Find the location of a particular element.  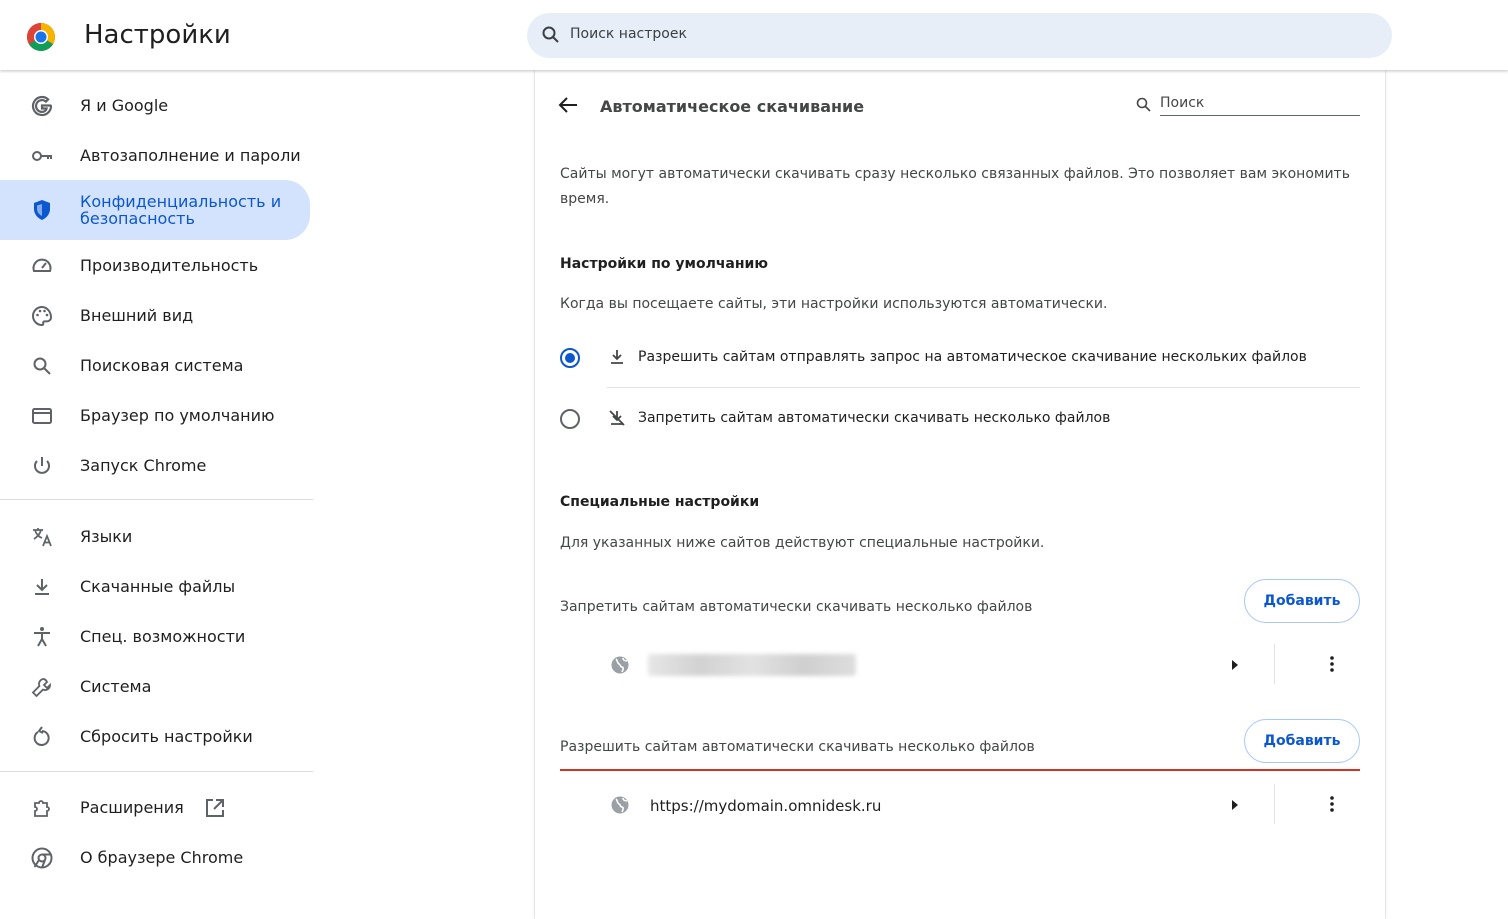

sidebar-item-label: Запуск Chrome is located at coordinates (143, 465).